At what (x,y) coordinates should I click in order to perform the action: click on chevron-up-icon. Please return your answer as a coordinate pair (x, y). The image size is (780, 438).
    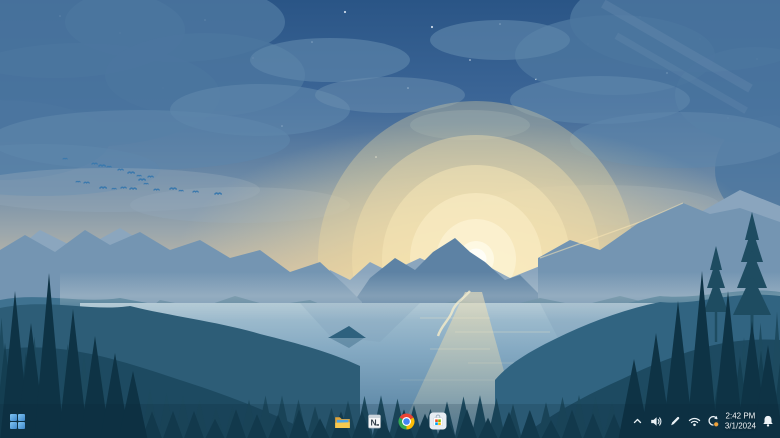
    Looking at the image, I should click on (637, 421).